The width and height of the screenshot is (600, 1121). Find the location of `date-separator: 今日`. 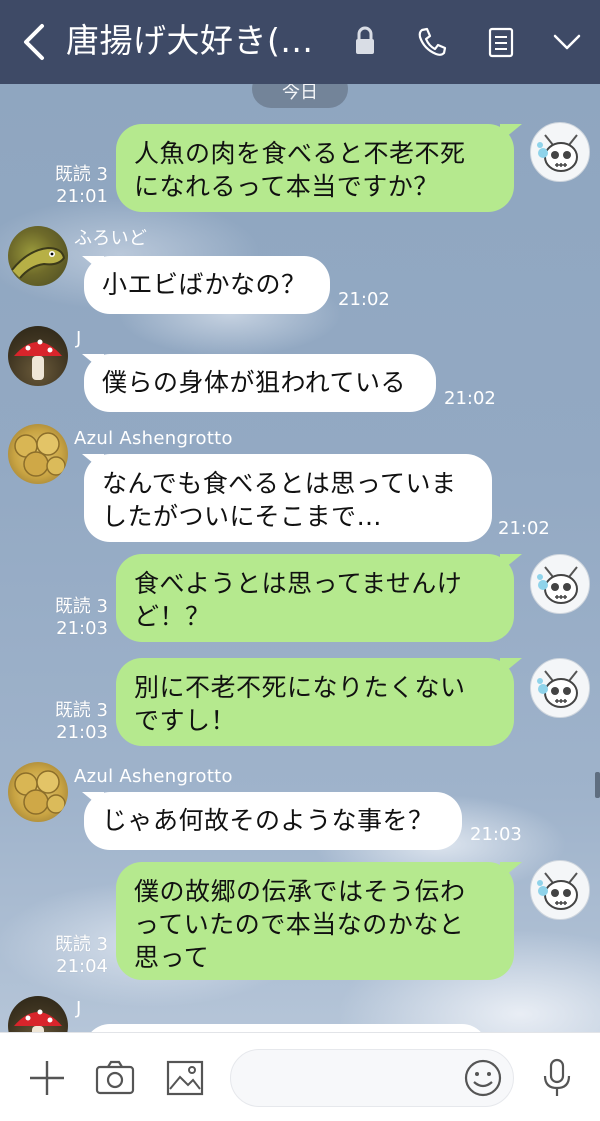

date-separator: 今日 is located at coordinates (300, 96).